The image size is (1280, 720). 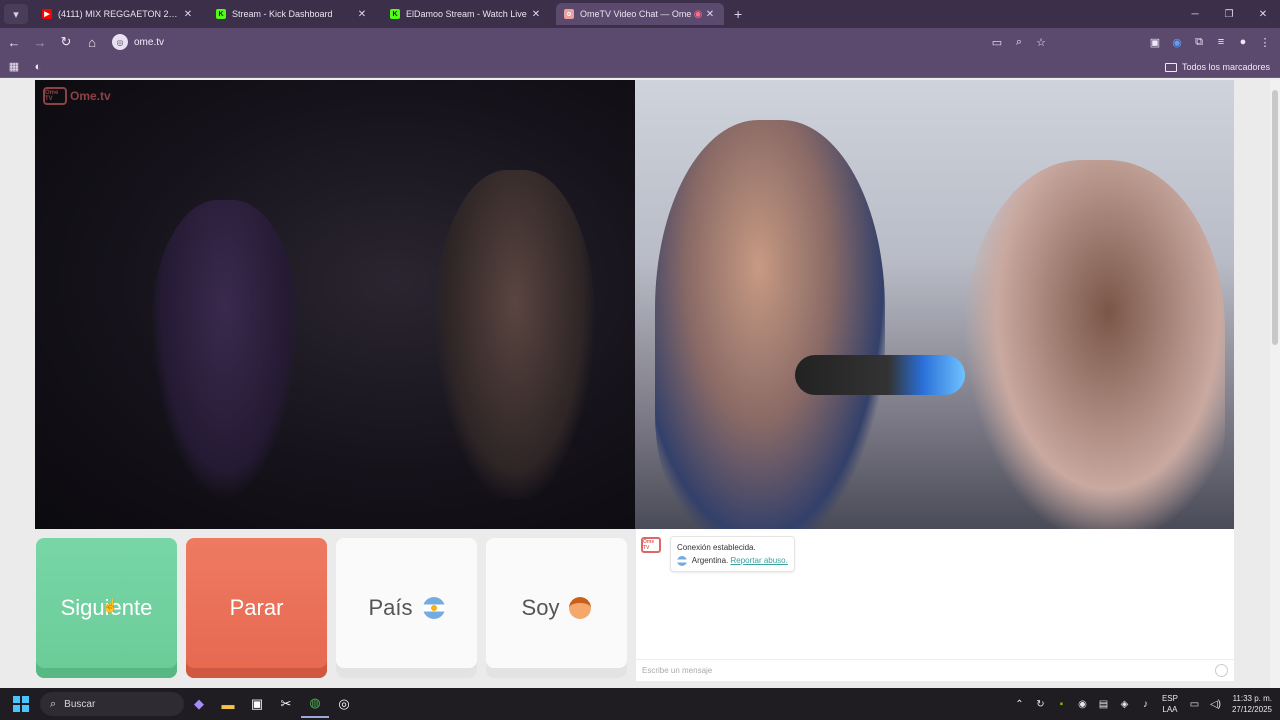 I want to click on logo-box: Ome TV, so click(x=55, y=96).